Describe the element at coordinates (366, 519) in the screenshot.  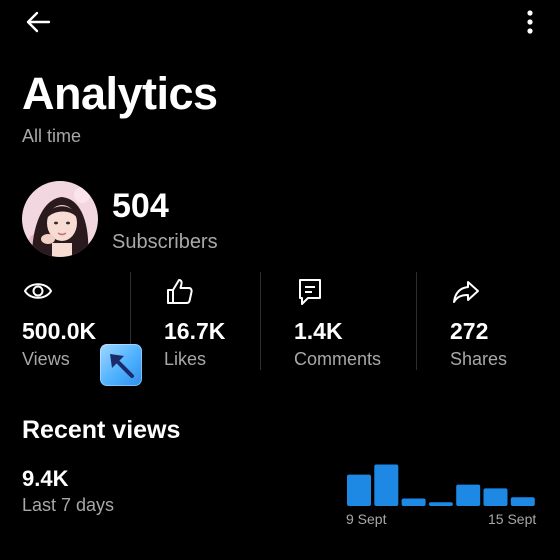
I see `chart-tick-label-start: 9 Sept` at that location.